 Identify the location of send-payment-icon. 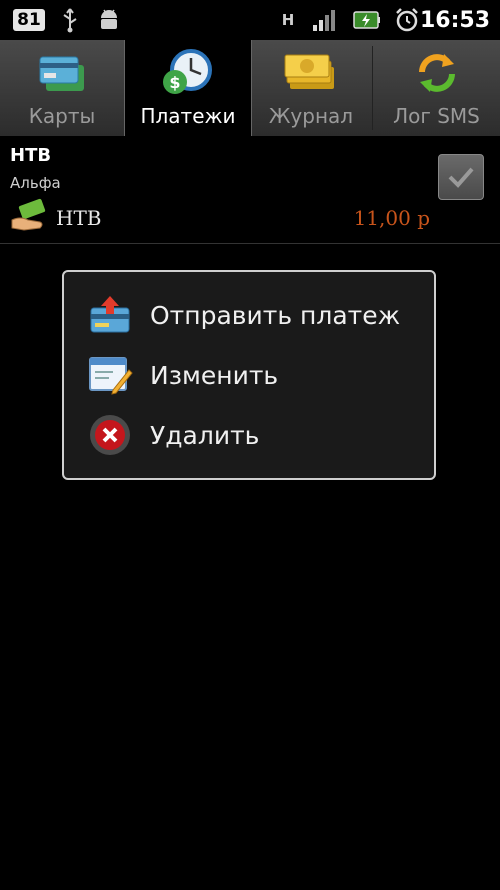
(110, 315).